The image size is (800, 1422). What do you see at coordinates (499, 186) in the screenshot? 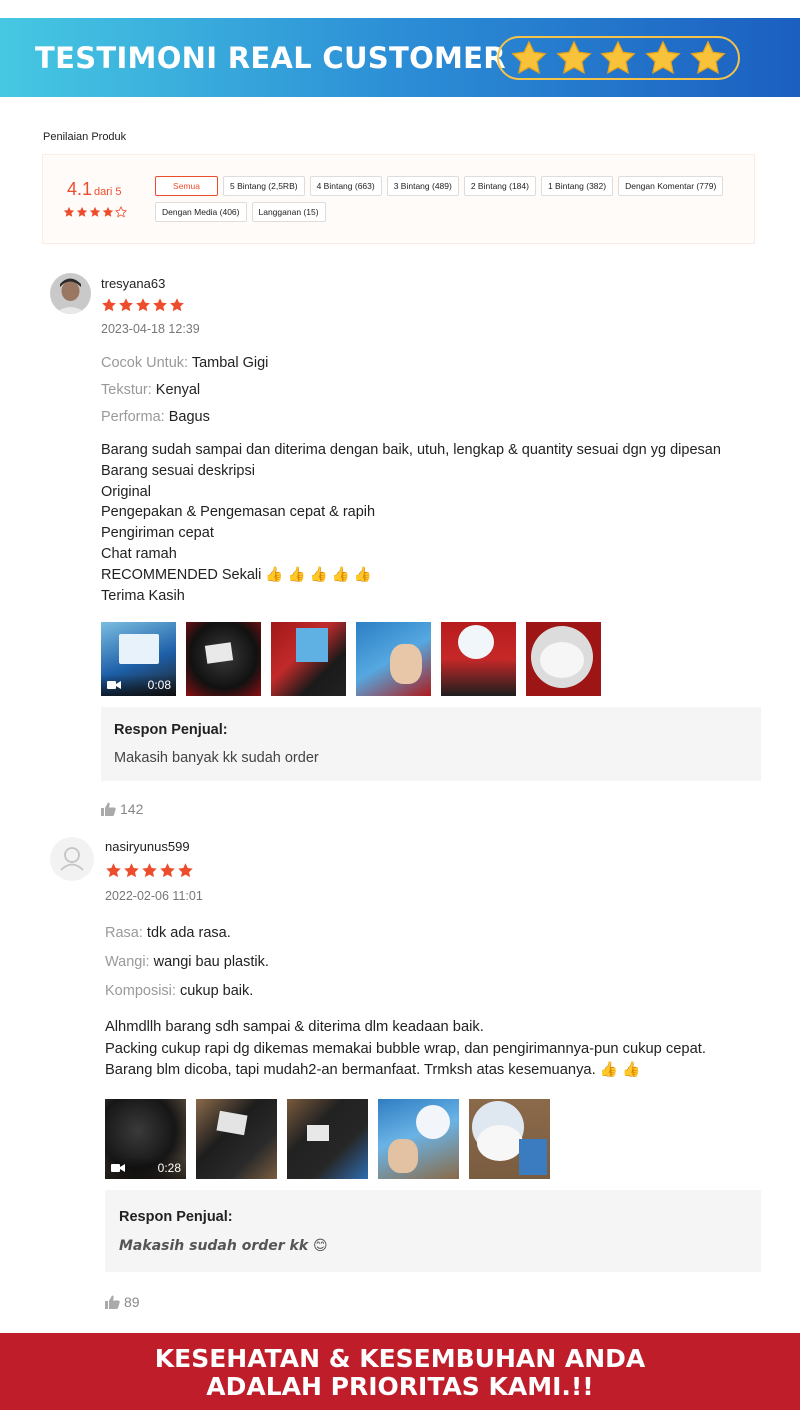
I see `filter-2-star: 2 Bintang (184)` at bounding box center [499, 186].